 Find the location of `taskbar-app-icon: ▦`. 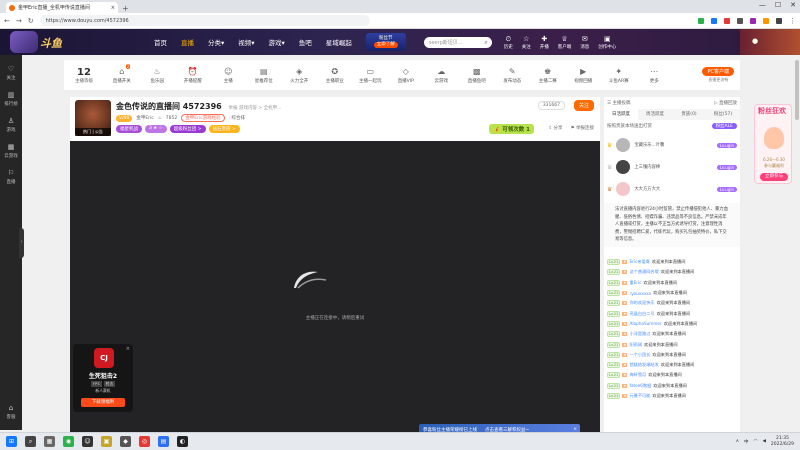

taskbar-app-icon: ▦ is located at coordinates (49, 441).